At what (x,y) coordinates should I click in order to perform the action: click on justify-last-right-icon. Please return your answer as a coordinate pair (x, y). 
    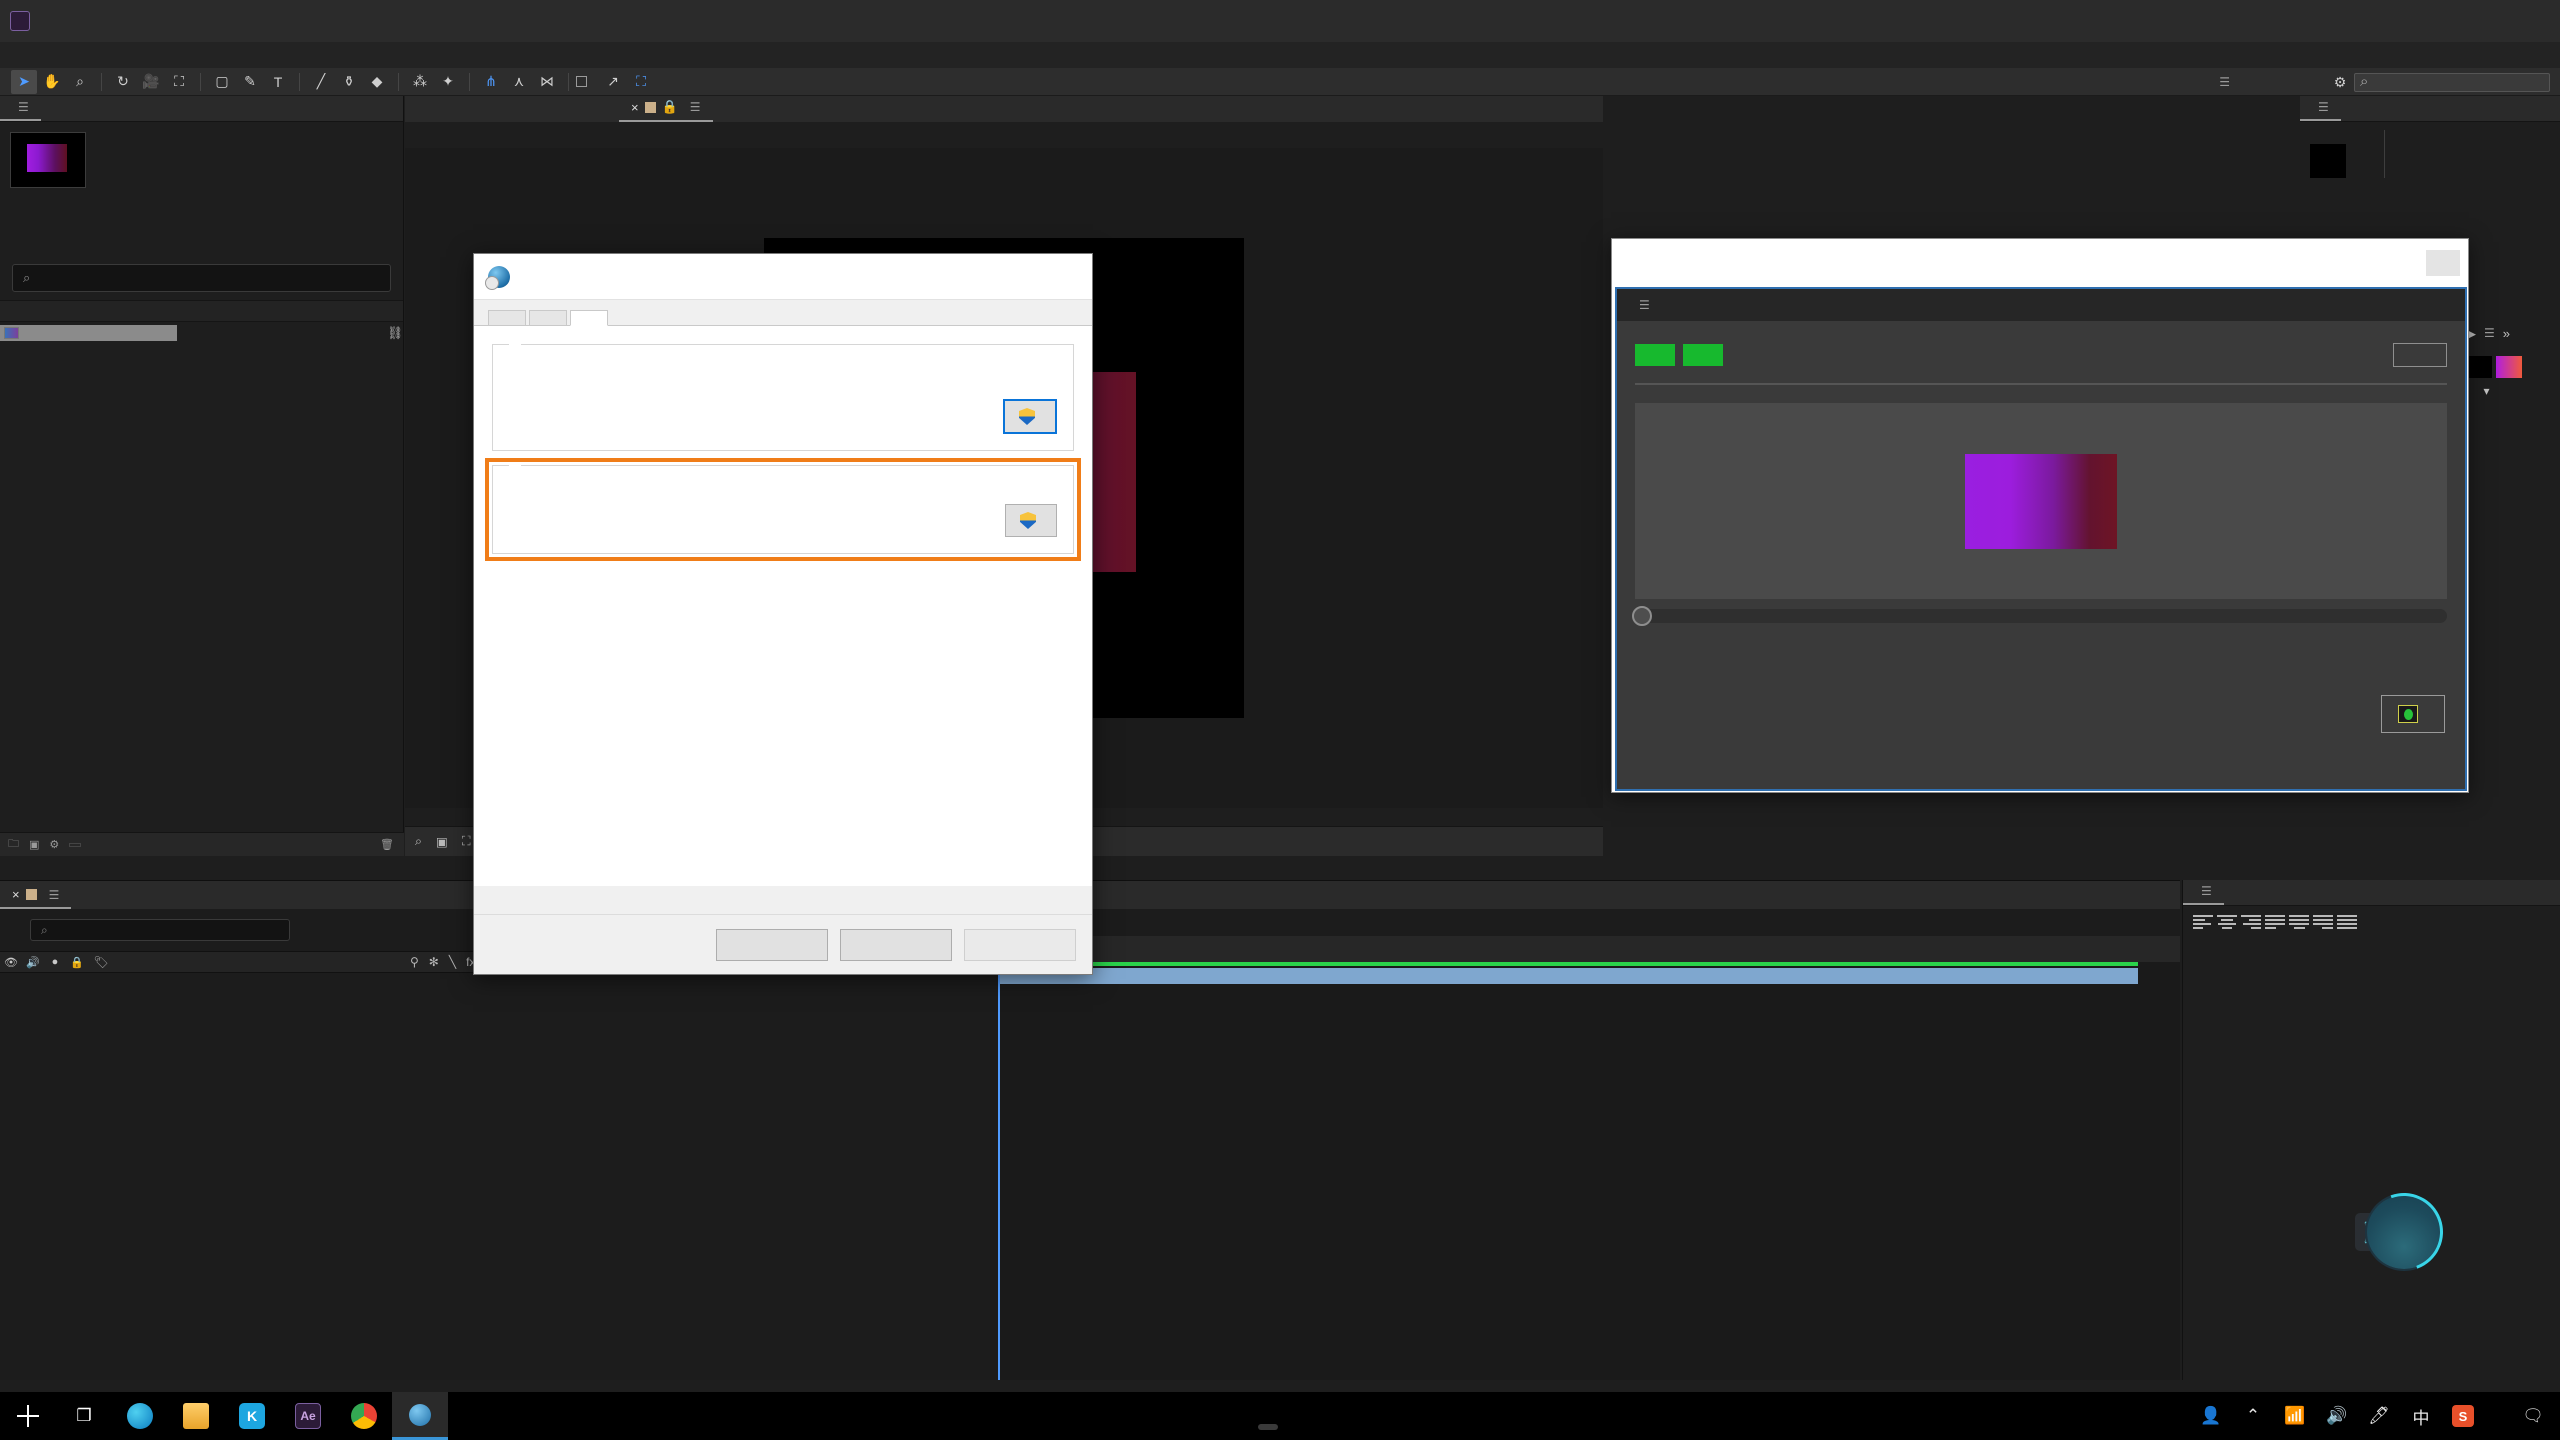
    Looking at the image, I should click on (2323, 922).